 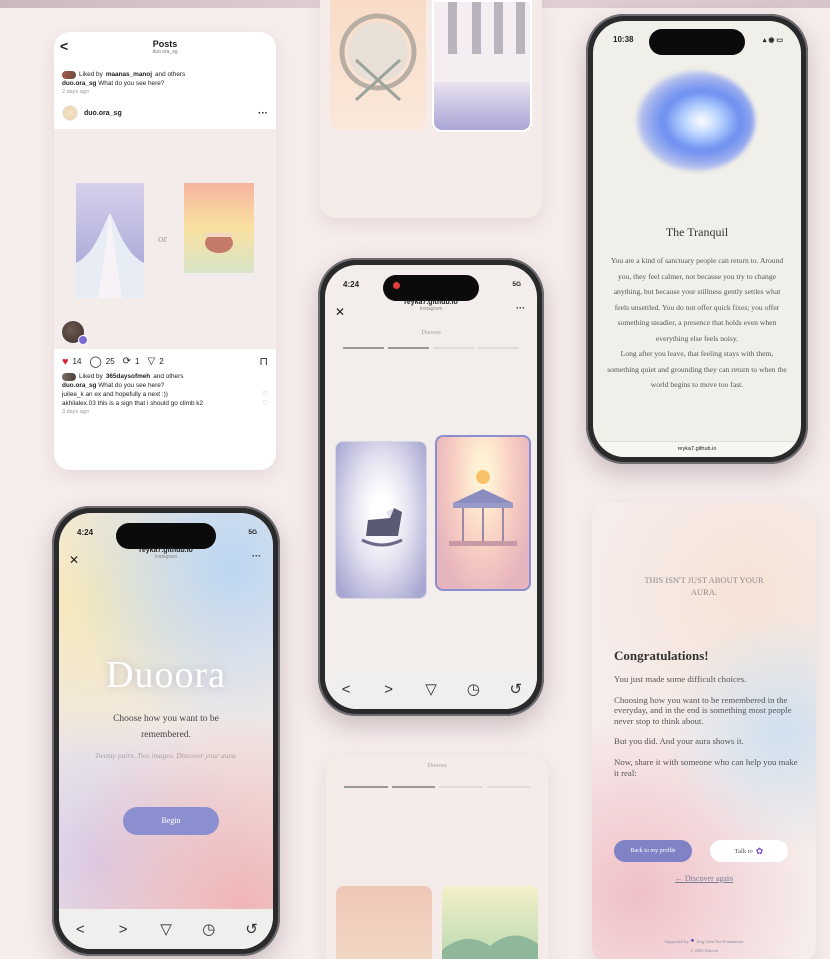 What do you see at coordinates (378, 57) in the screenshot?
I see `drum-icon` at bounding box center [378, 57].